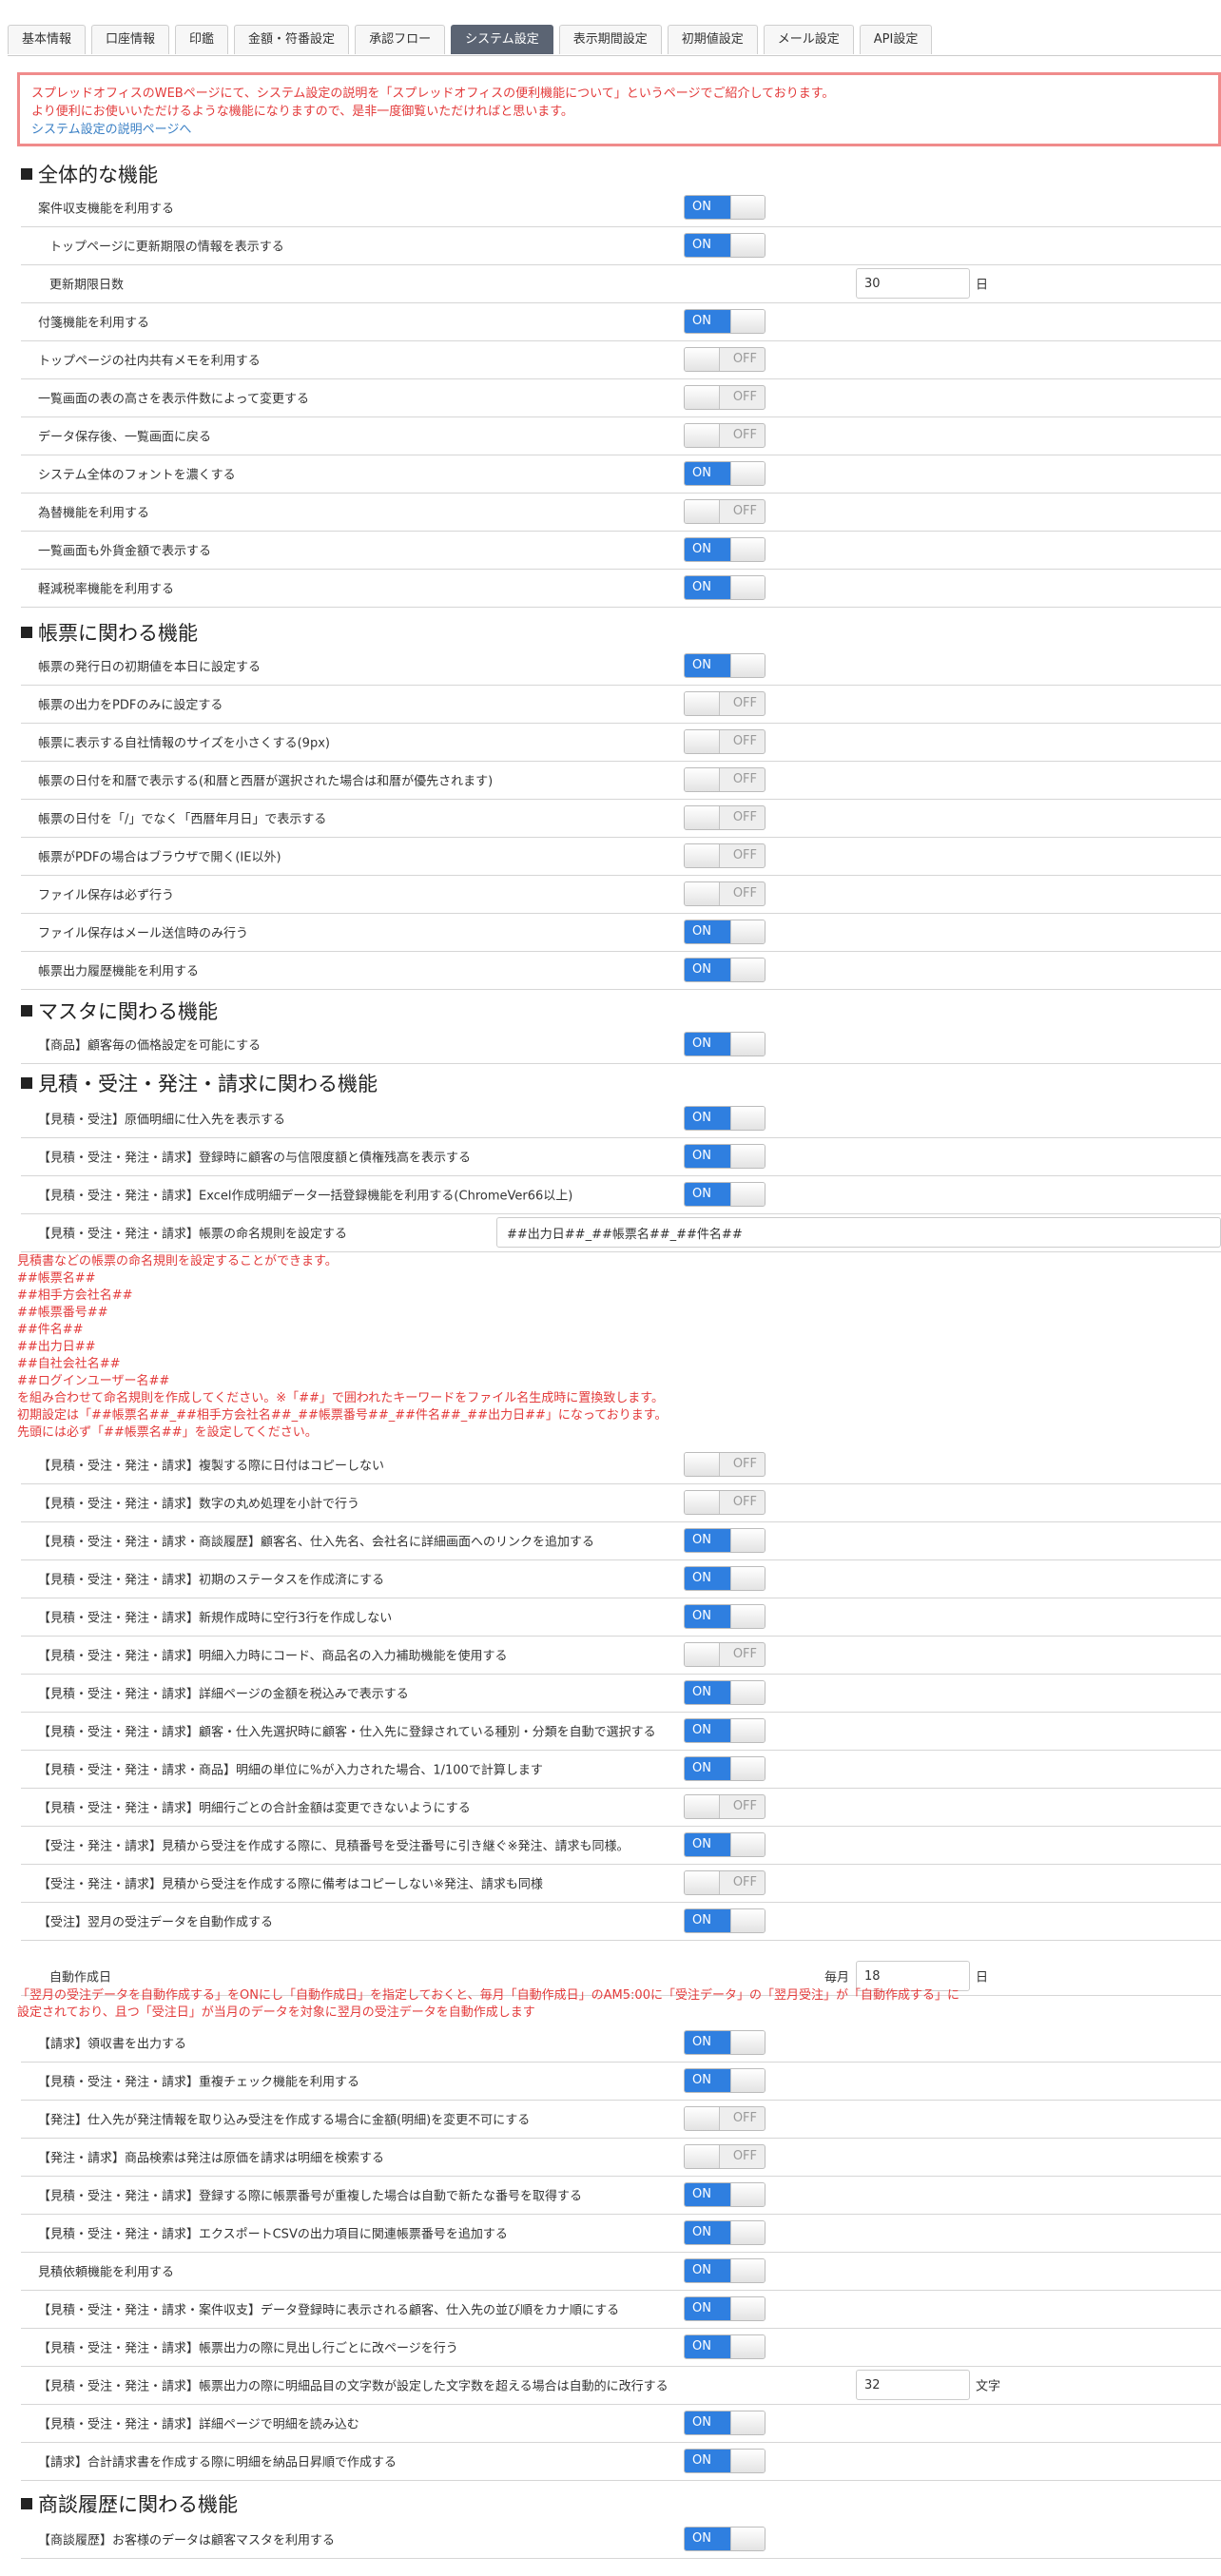 The width and height of the screenshot is (1221, 2576). I want to click on toggle-switch-17: ONOFF, so click(725, 893).